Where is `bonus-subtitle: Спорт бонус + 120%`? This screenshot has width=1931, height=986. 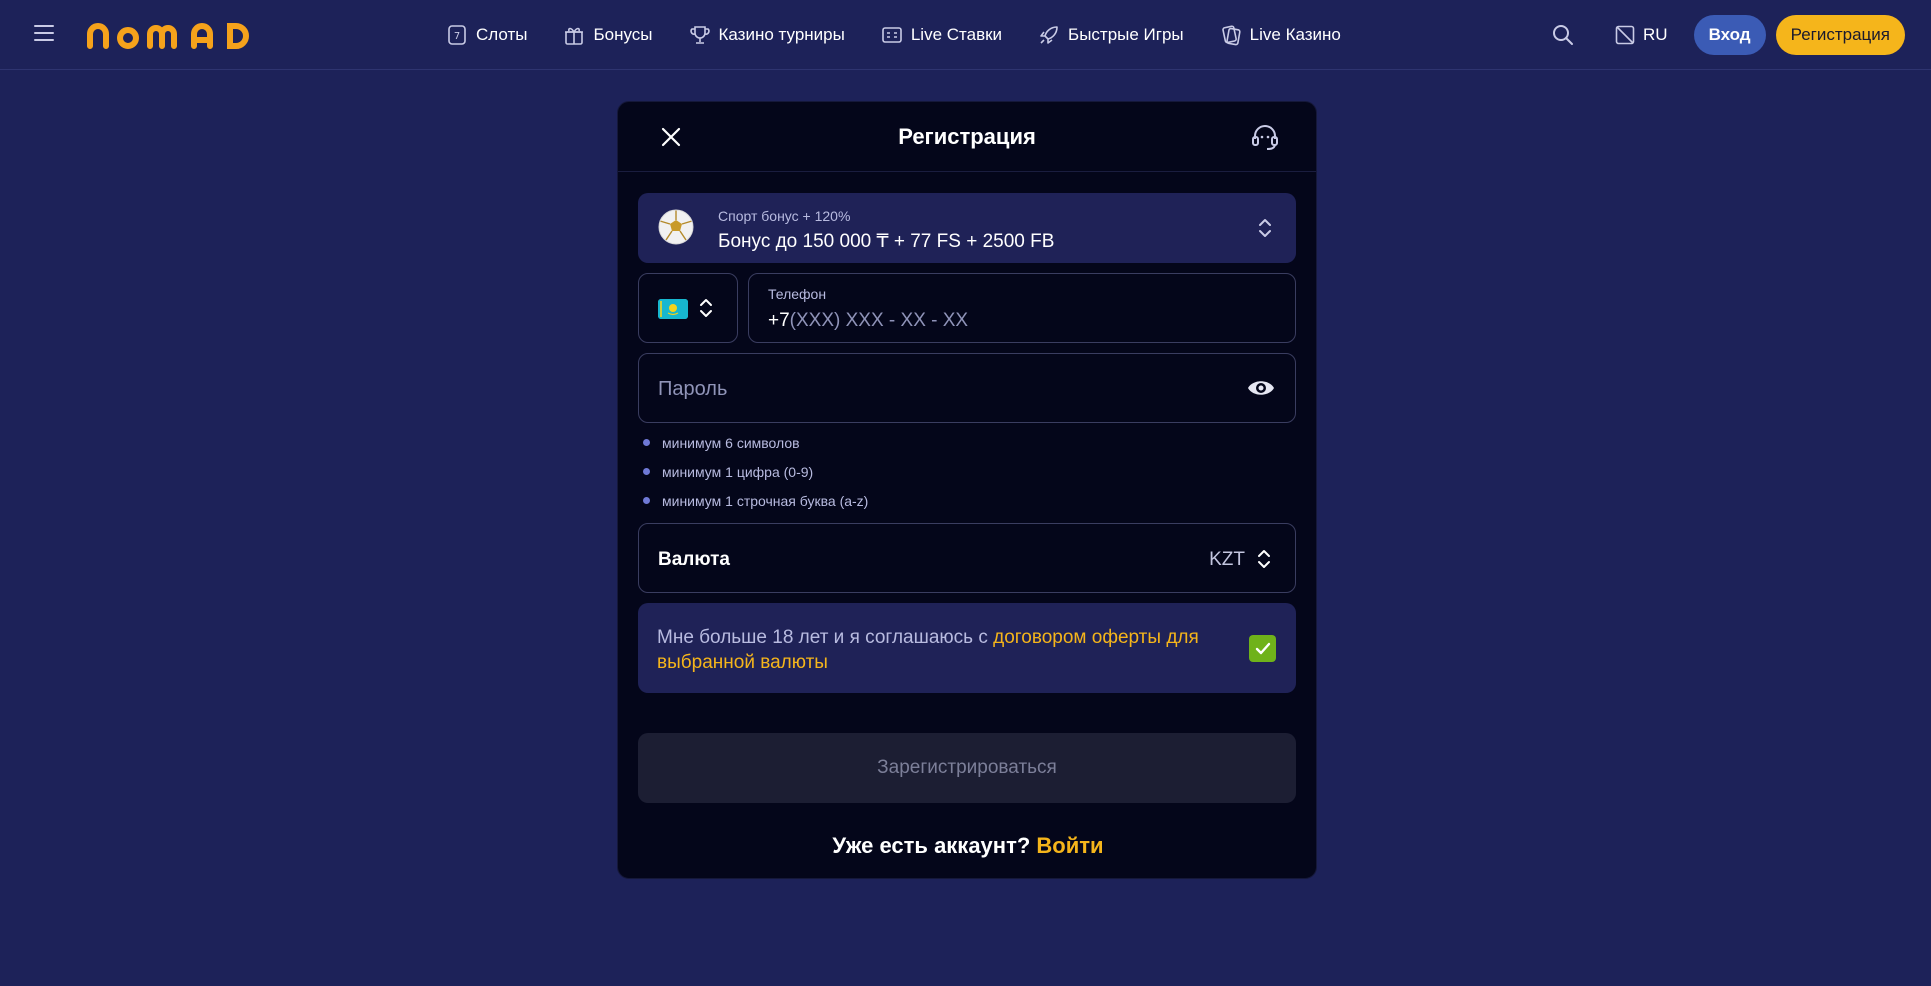 bonus-subtitle: Спорт бонус + 120% is located at coordinates (784, 216).